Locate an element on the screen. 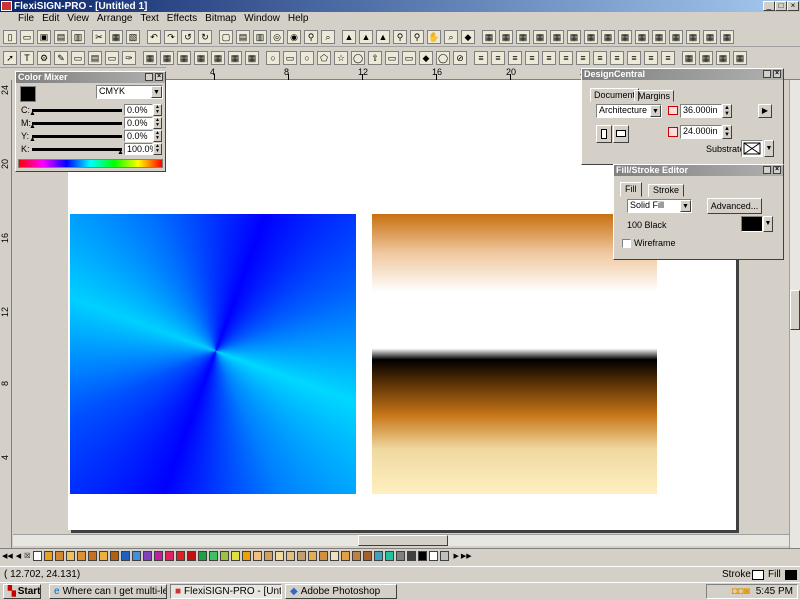  table-tool-icon: ▤ is located at coordinates (95, 57).